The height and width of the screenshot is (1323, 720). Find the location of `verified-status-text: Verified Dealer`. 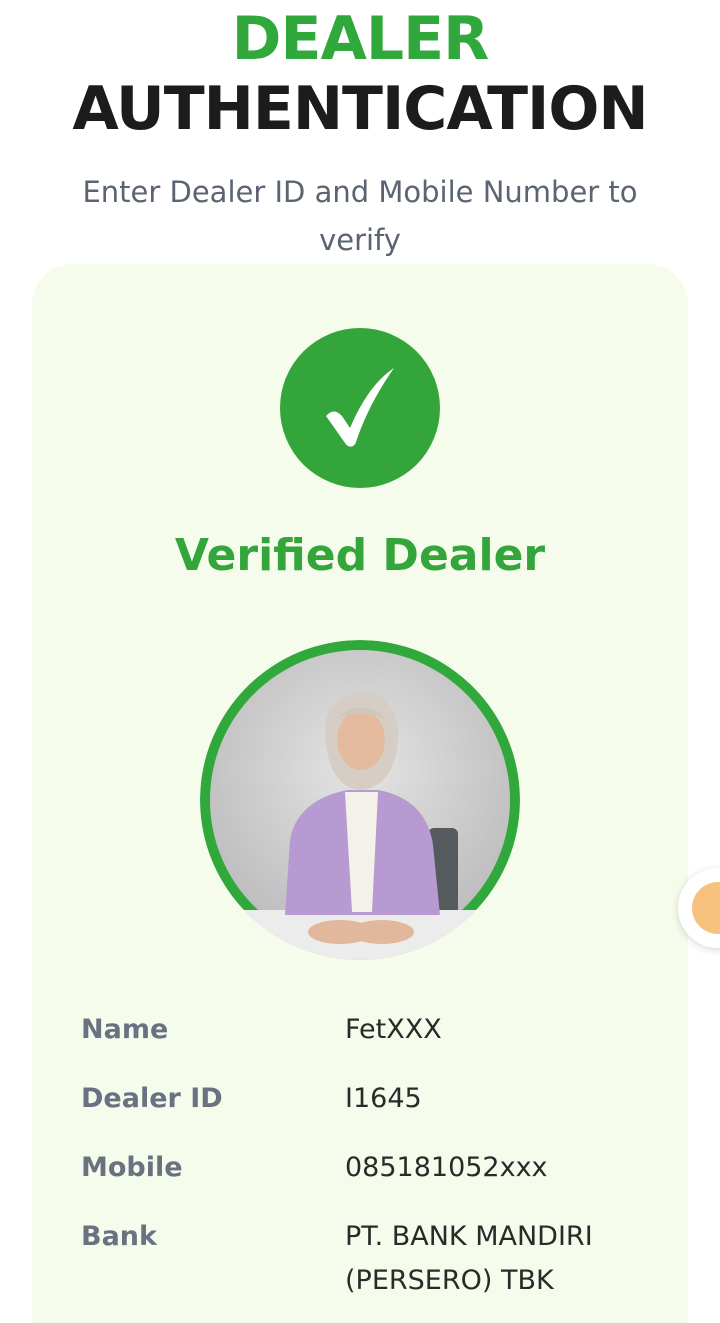

verified-status-text: Verified Dealer is located at coordinates (360, 555).